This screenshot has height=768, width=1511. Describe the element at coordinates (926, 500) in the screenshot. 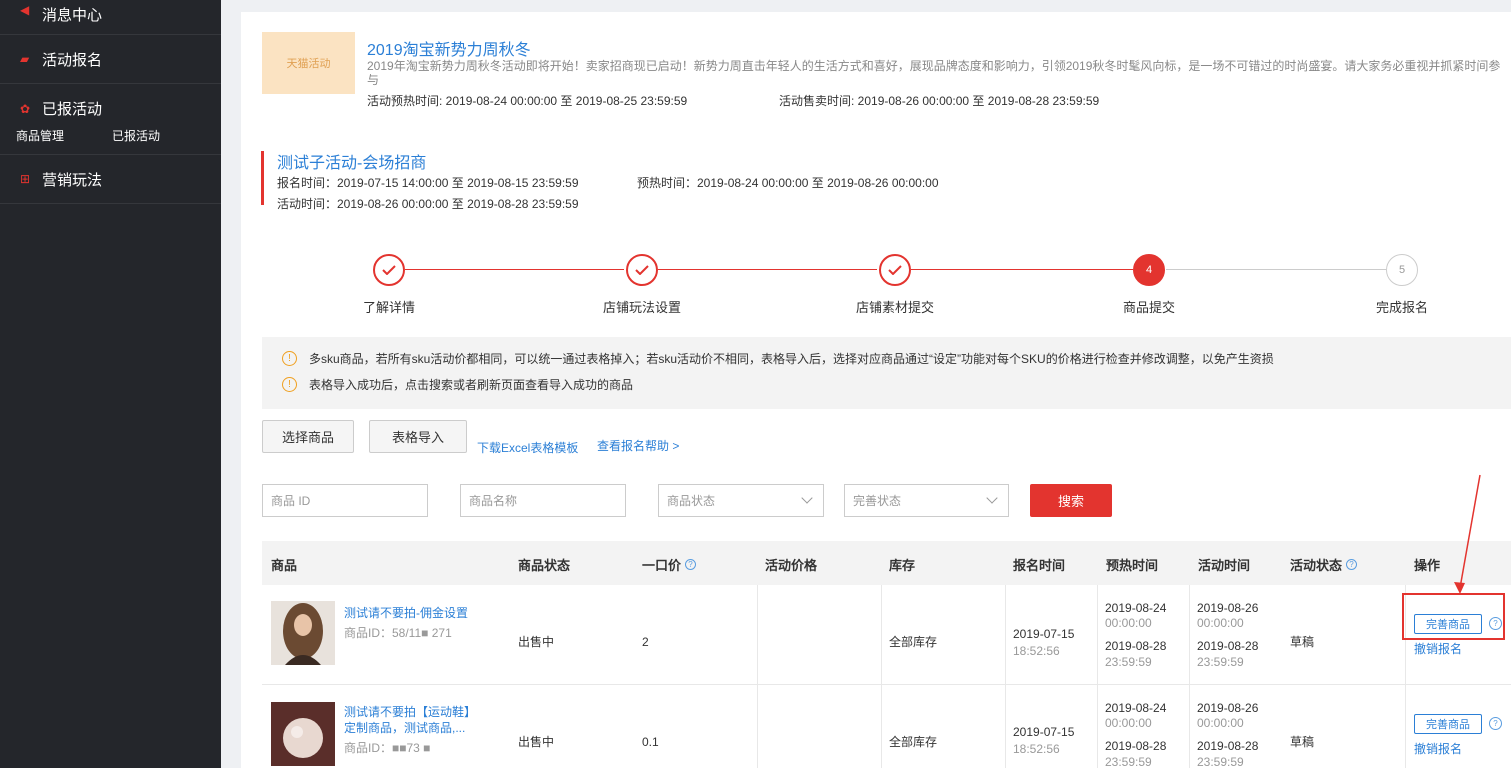

I see `complete-status-select: 完善状态` at that location.